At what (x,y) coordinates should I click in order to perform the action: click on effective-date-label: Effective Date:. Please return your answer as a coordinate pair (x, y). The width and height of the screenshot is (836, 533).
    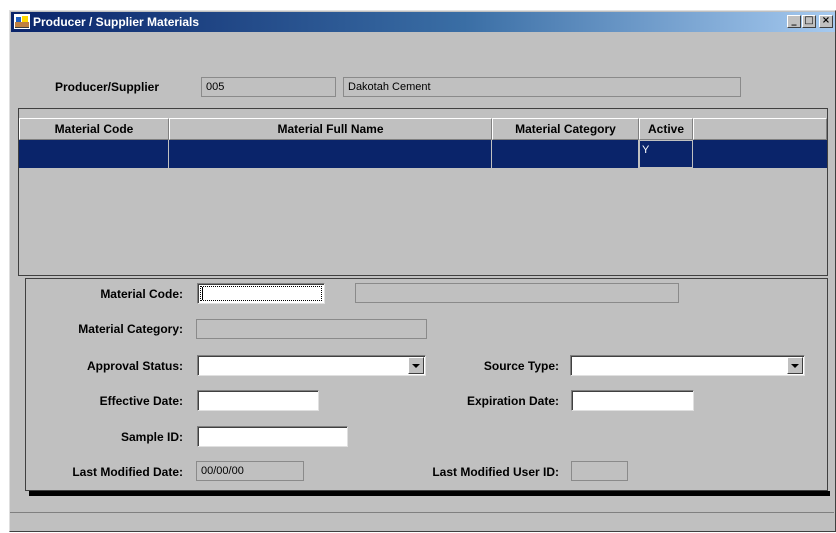
    Looking at the image, I should click on (141, 401).